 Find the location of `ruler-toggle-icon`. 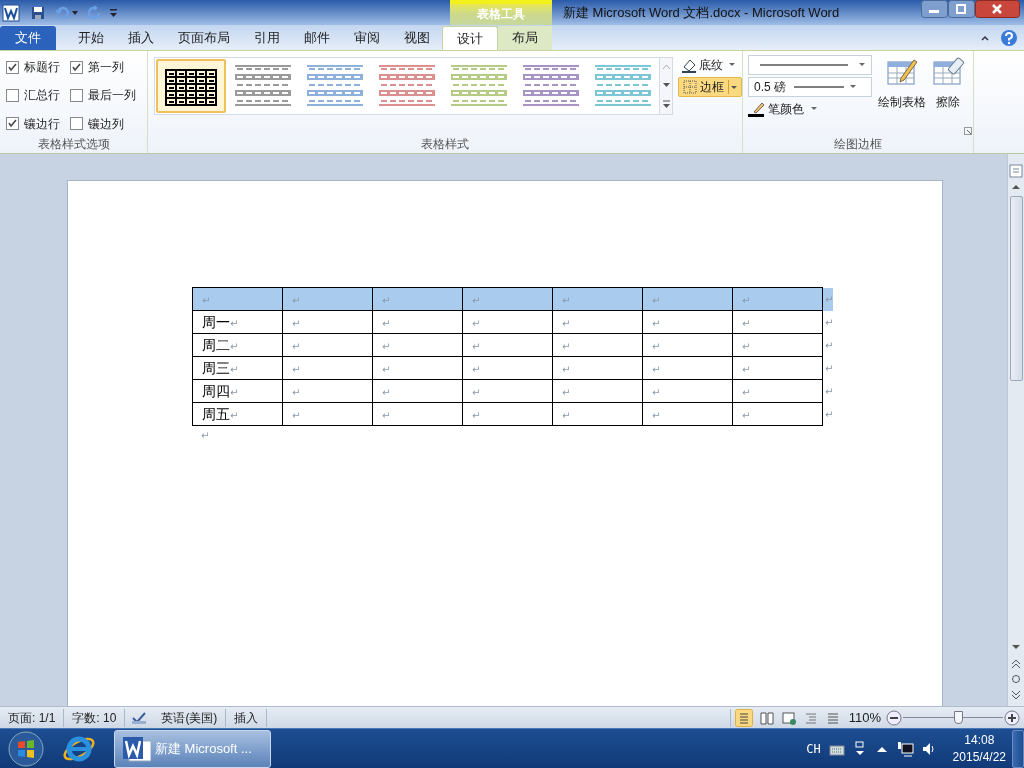

ruler-toggle-icon is located at coordinates (1016, 171).